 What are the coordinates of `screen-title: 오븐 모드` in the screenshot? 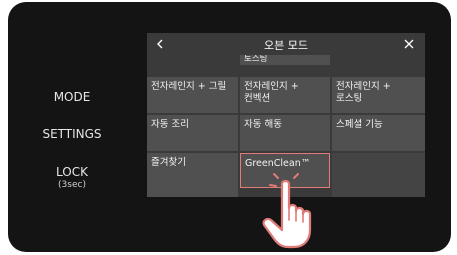 It's located at (286, 45).